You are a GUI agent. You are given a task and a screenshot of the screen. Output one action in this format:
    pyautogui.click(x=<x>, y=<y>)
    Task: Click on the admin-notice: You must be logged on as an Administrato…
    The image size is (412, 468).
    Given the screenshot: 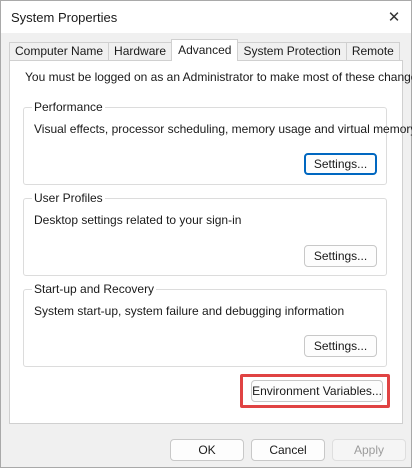 What is the action you would take?
    pyautogui.click(x=218, y=77)
    